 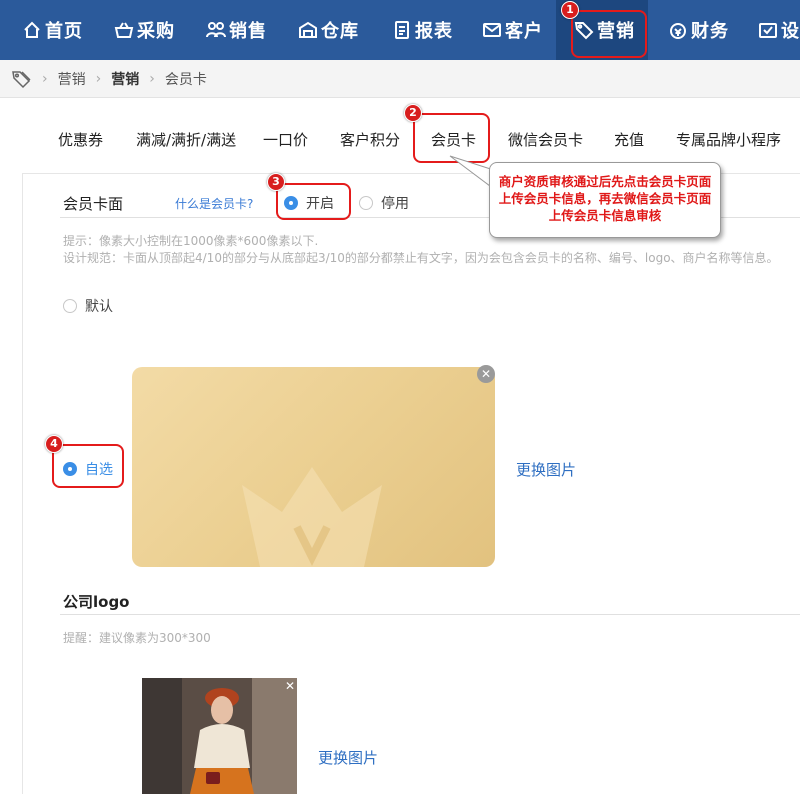 What do you see at coordinates (285, 140) in the screenshot?
I see `tab-fixed-price: 一口价` at bounding box center [285, 140].